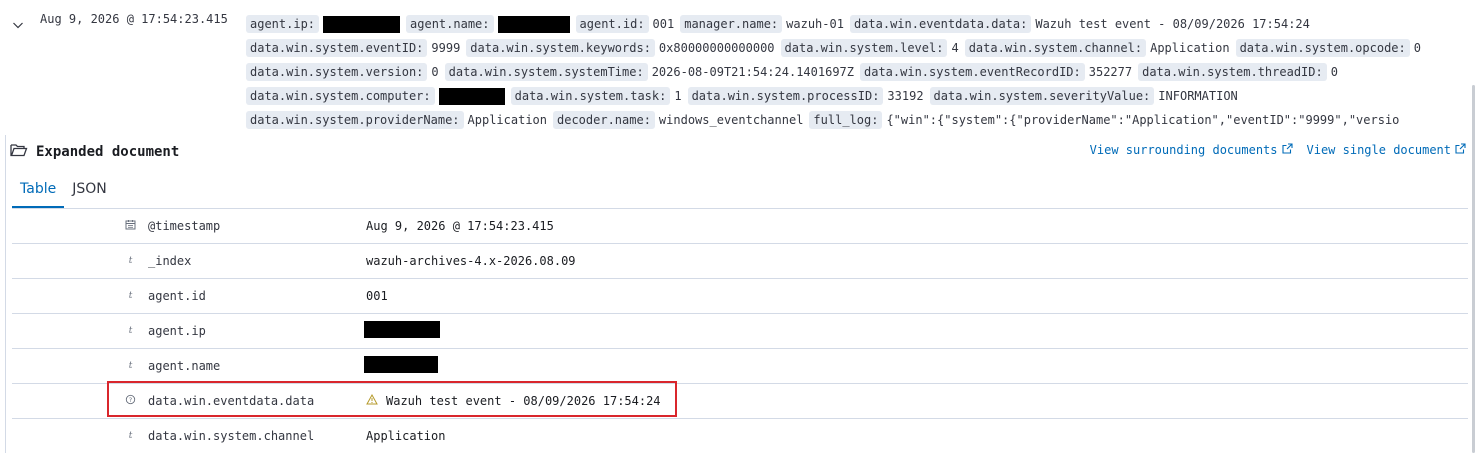 The width and height of the screenshot is (1480, 453). I want to click on expanded-document-header: Expanded document, so click(94, 151).